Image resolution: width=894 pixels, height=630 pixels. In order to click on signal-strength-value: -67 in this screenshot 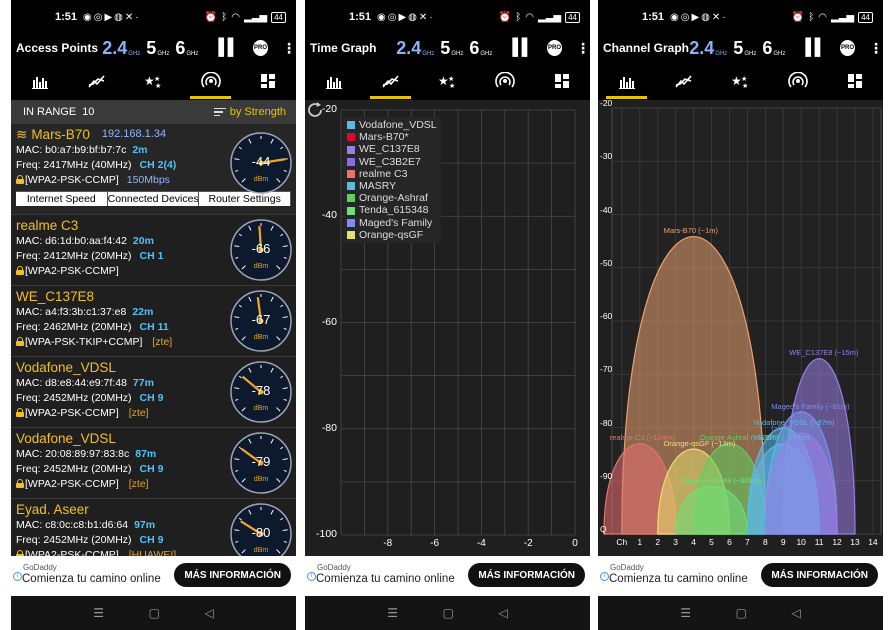, I will do `click(261, 319)`.